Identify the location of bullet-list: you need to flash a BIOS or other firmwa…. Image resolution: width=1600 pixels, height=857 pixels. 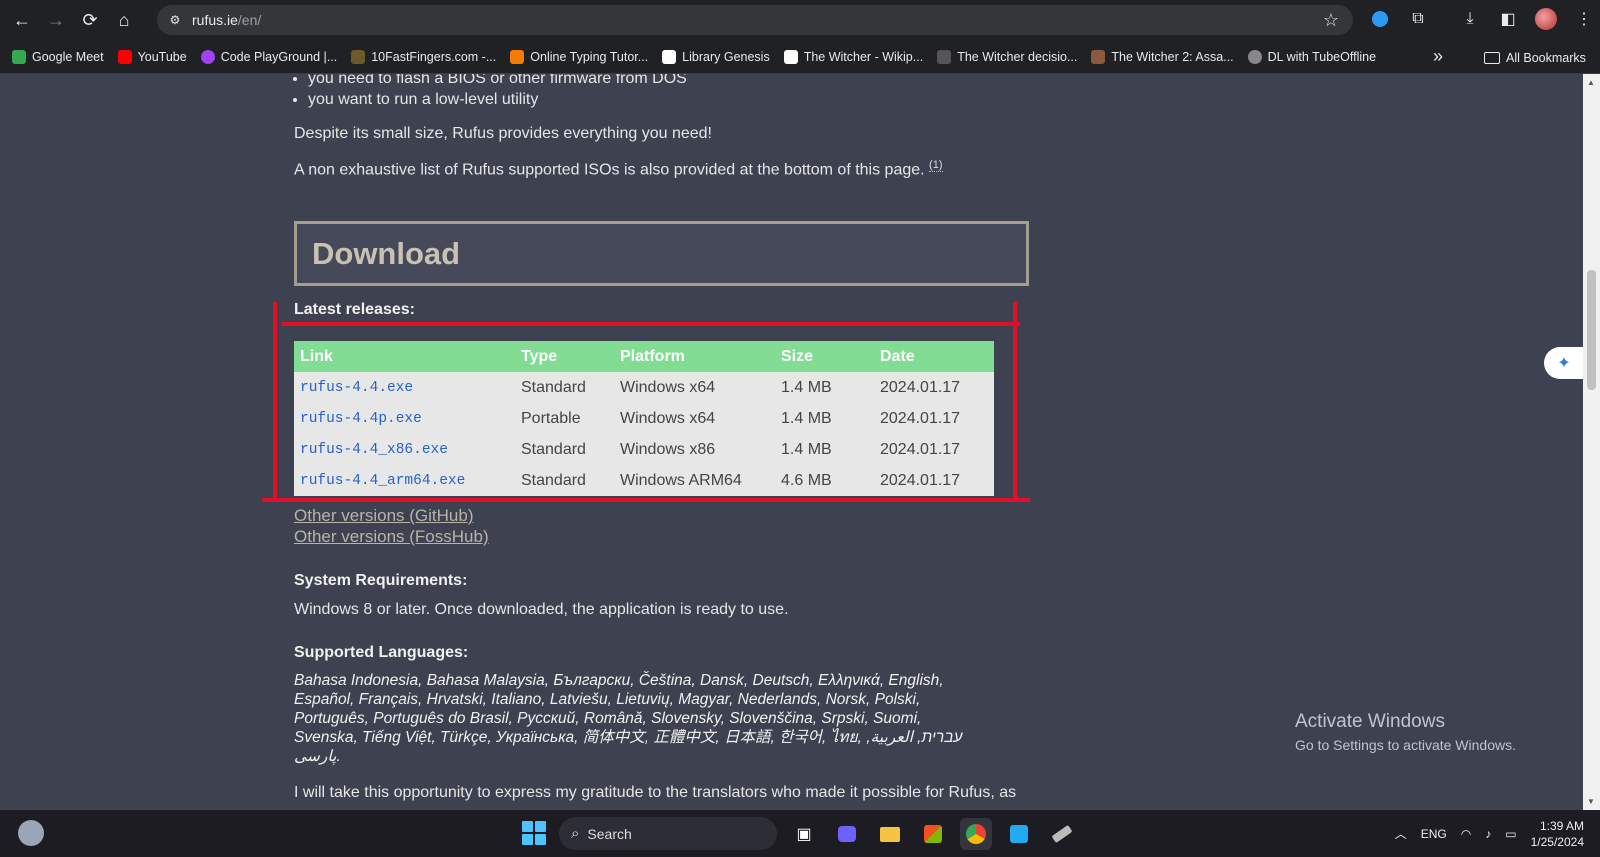
(497, 92).